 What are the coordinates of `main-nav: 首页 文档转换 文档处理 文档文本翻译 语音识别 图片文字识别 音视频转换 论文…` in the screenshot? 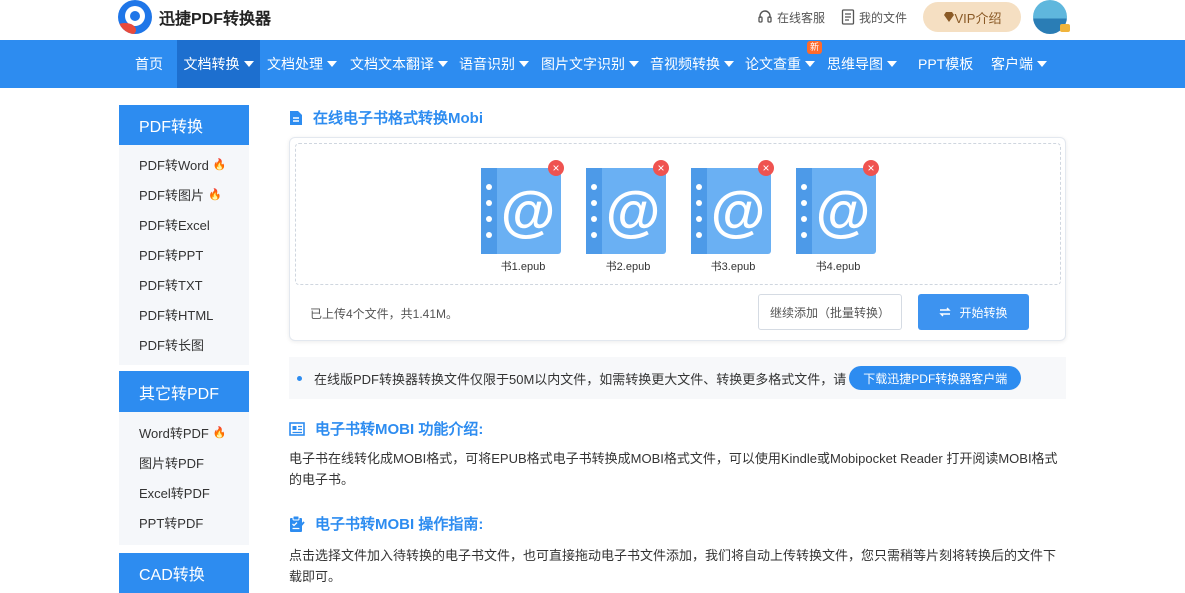 It's located at (592, 64).